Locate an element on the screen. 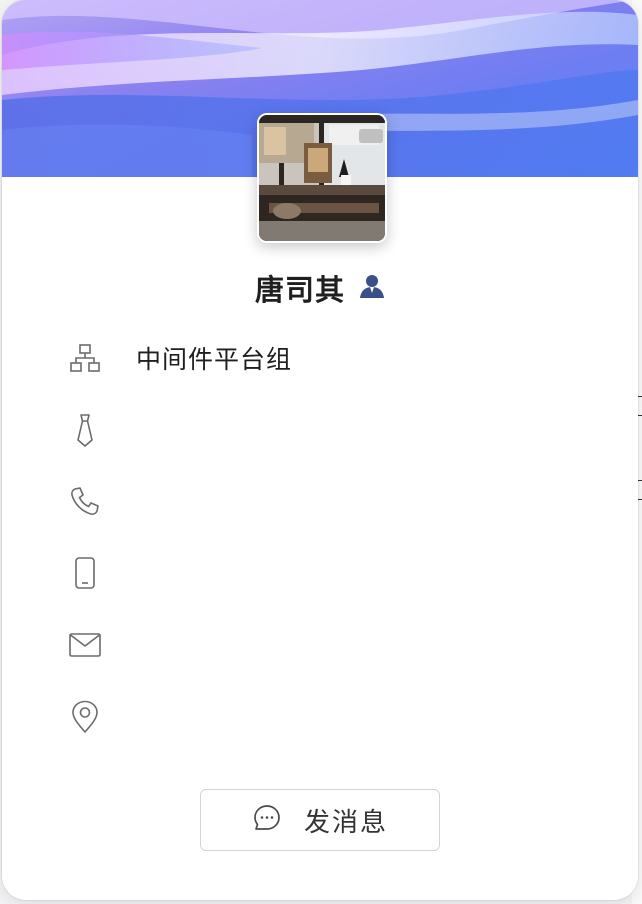  detail-row-department: 中间件平台组 is located at coordinates (322, 358).